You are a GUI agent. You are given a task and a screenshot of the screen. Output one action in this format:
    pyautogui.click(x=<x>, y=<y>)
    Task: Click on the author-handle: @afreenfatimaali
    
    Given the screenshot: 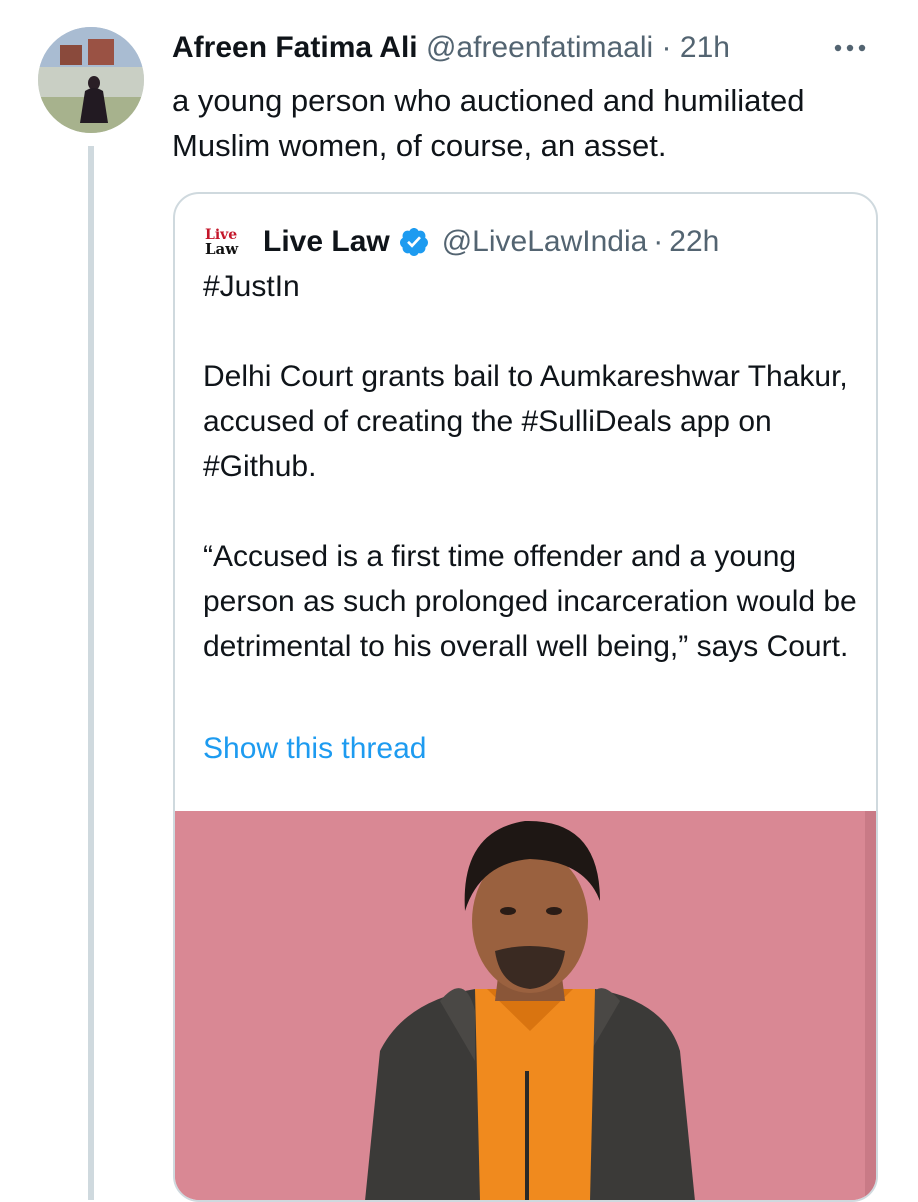 What is the action you would take?
    pyautogui.click(x=539, y=47)
    